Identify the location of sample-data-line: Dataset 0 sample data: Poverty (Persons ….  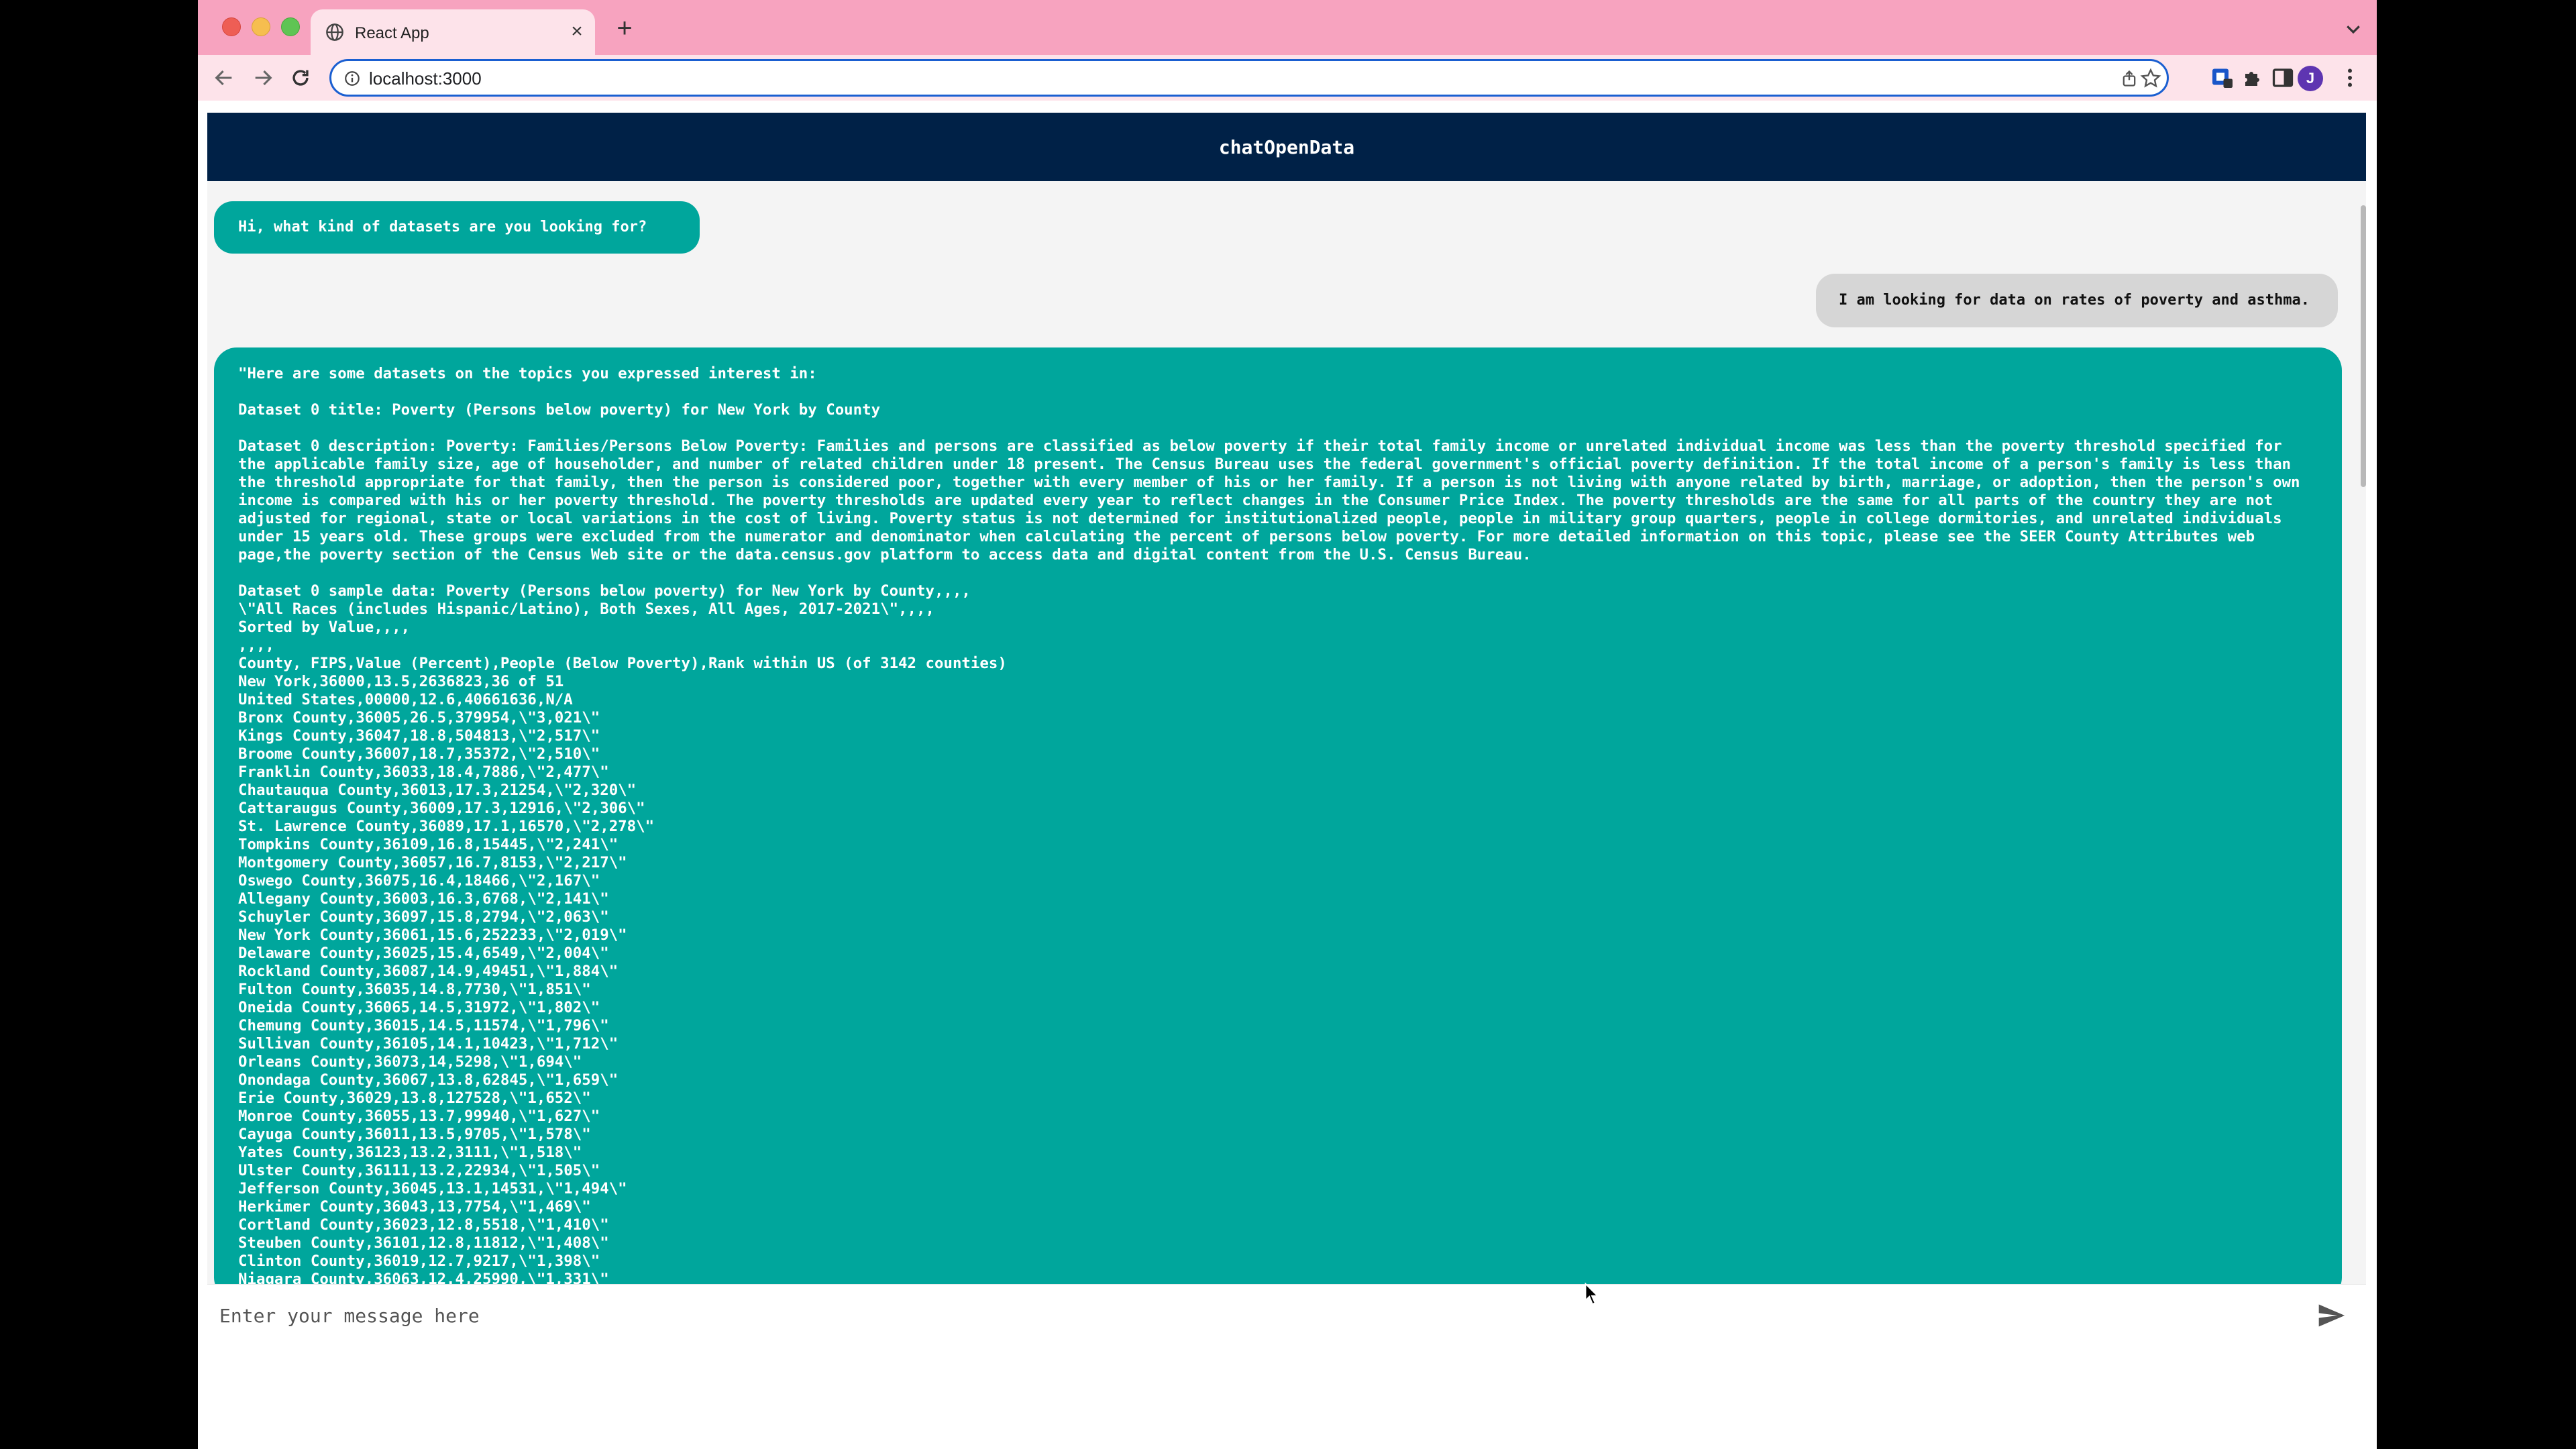
(604, 591).